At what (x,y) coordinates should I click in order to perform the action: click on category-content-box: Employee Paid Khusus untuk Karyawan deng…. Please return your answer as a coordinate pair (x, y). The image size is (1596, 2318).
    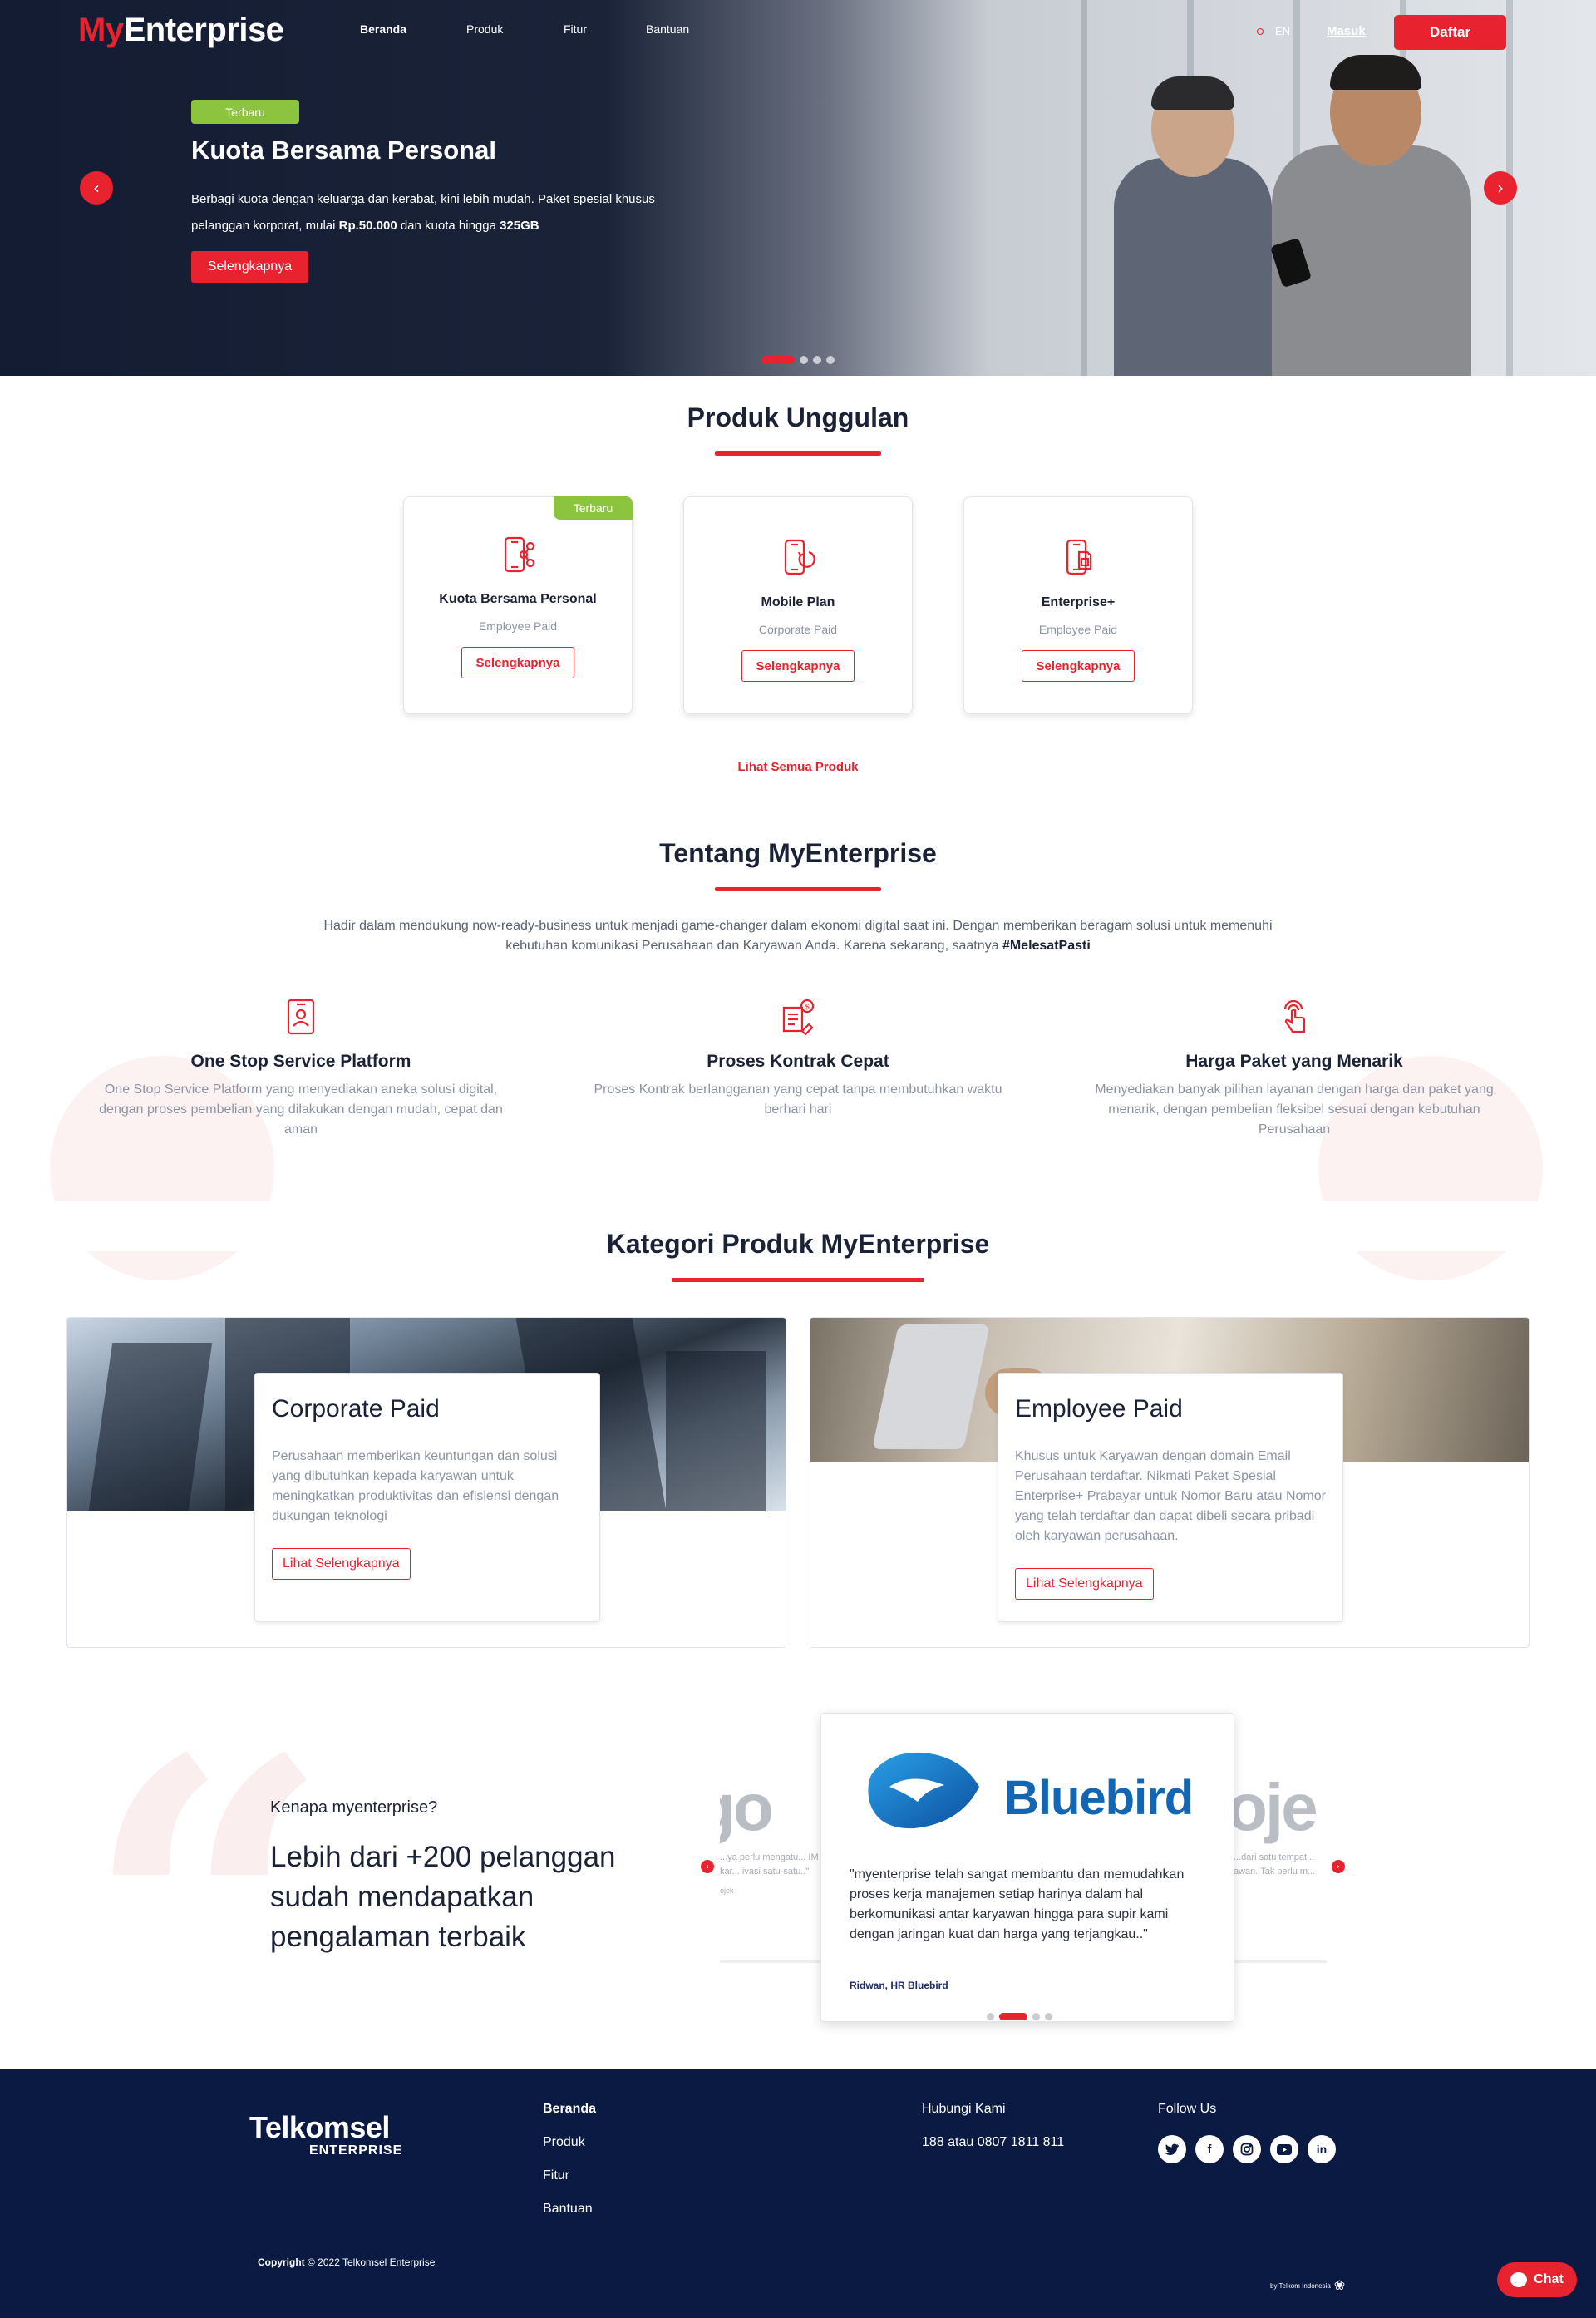
    Looking at the image, I should click on (1170, 1497).